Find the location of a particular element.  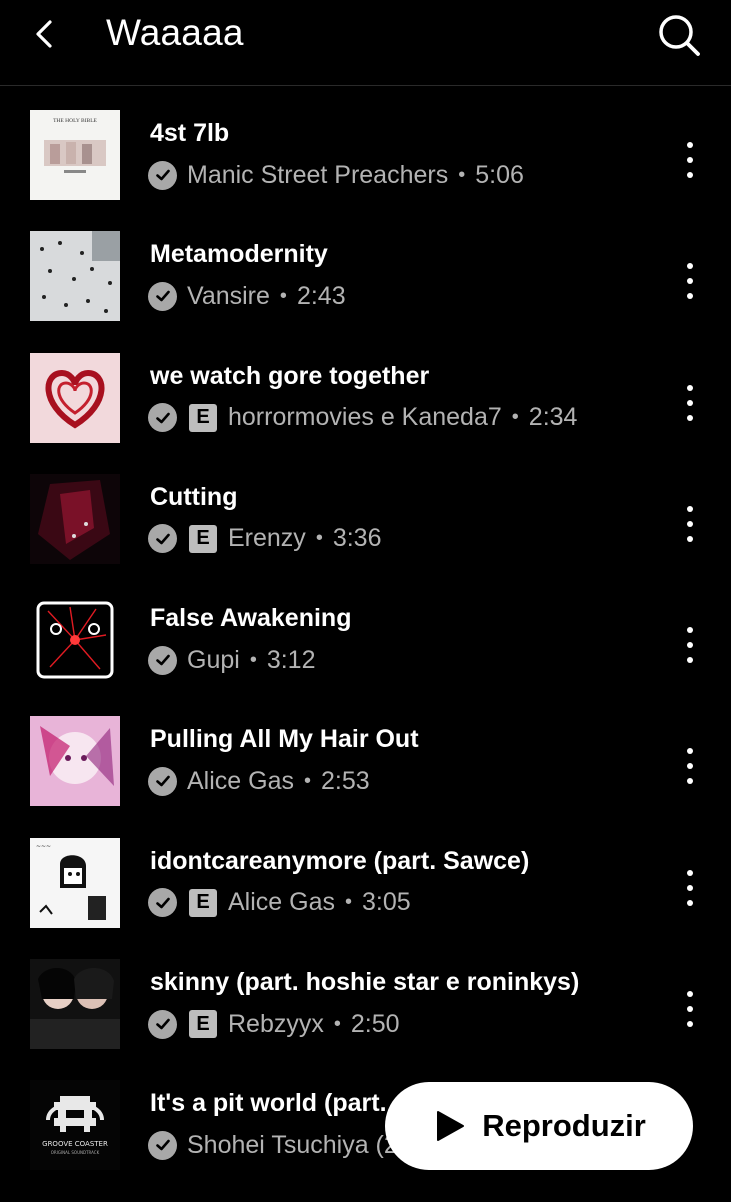

playlist-title: Waaaaa is located at coordinates (175, 32).